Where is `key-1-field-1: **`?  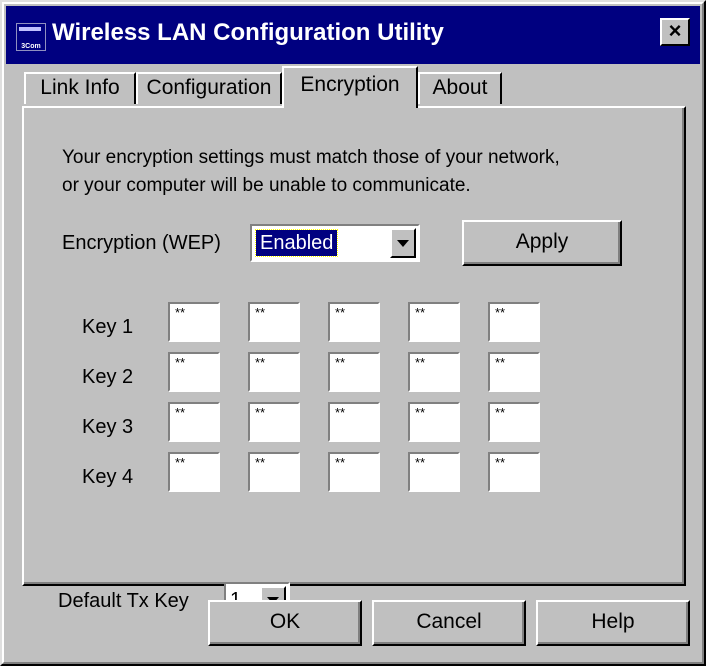 key-1-field-1: ** is located at coordinates (194, 322).